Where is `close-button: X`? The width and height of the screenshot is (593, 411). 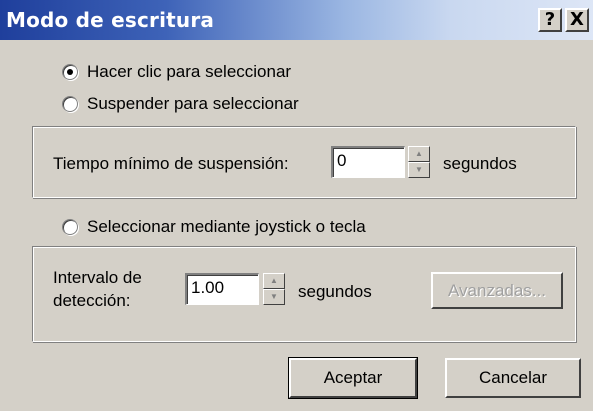 close-button: X is located at coordinates (577, 20).